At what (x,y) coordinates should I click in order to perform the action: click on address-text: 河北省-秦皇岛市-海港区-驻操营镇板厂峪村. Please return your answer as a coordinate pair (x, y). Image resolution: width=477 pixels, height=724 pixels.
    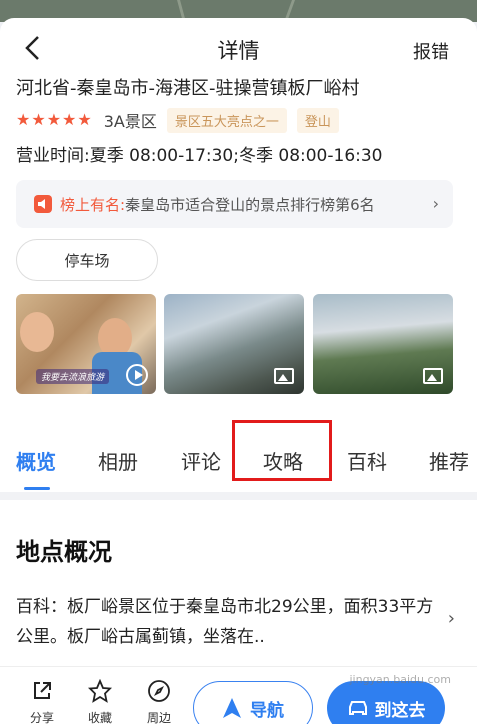
    Looking at the image, I should click on (188, 88).